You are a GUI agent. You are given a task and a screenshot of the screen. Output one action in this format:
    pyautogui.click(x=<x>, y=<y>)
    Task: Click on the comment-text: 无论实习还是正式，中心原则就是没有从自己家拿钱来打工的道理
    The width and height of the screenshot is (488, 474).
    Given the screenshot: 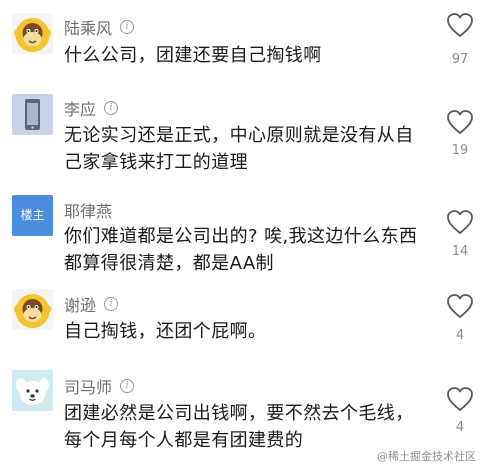 What is the action you would take?
    pyautogui.click(x=239, y=149)
    